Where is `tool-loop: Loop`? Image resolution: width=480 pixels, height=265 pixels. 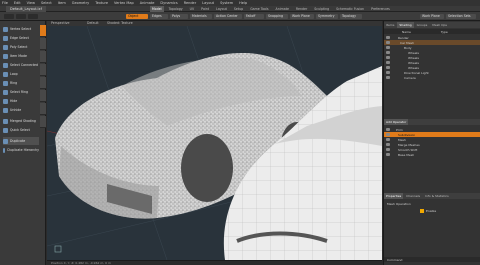
tool-loop: Loop is located at coordinates (21, 74).